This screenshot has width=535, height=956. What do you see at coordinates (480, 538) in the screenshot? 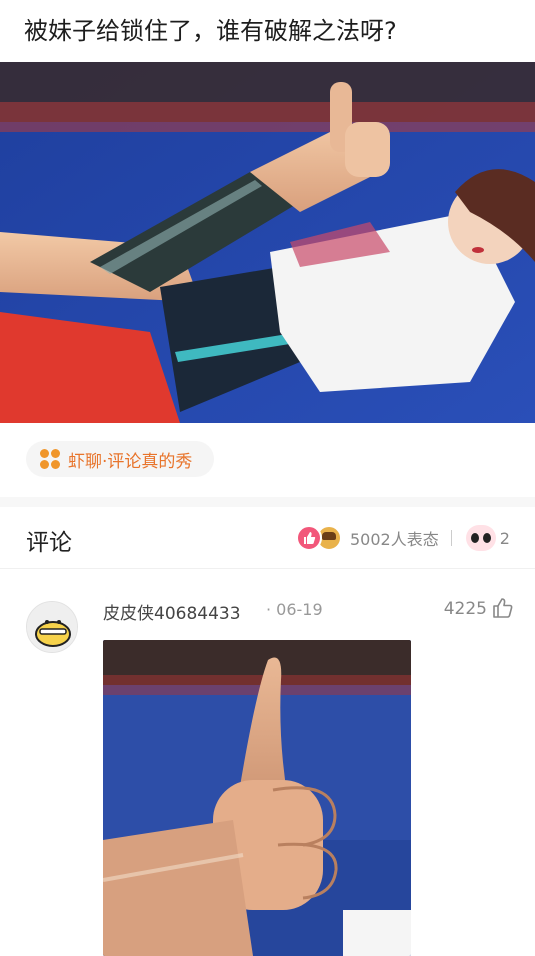
I see `eyes-reaction-icon` at bounding box center [480, 538].